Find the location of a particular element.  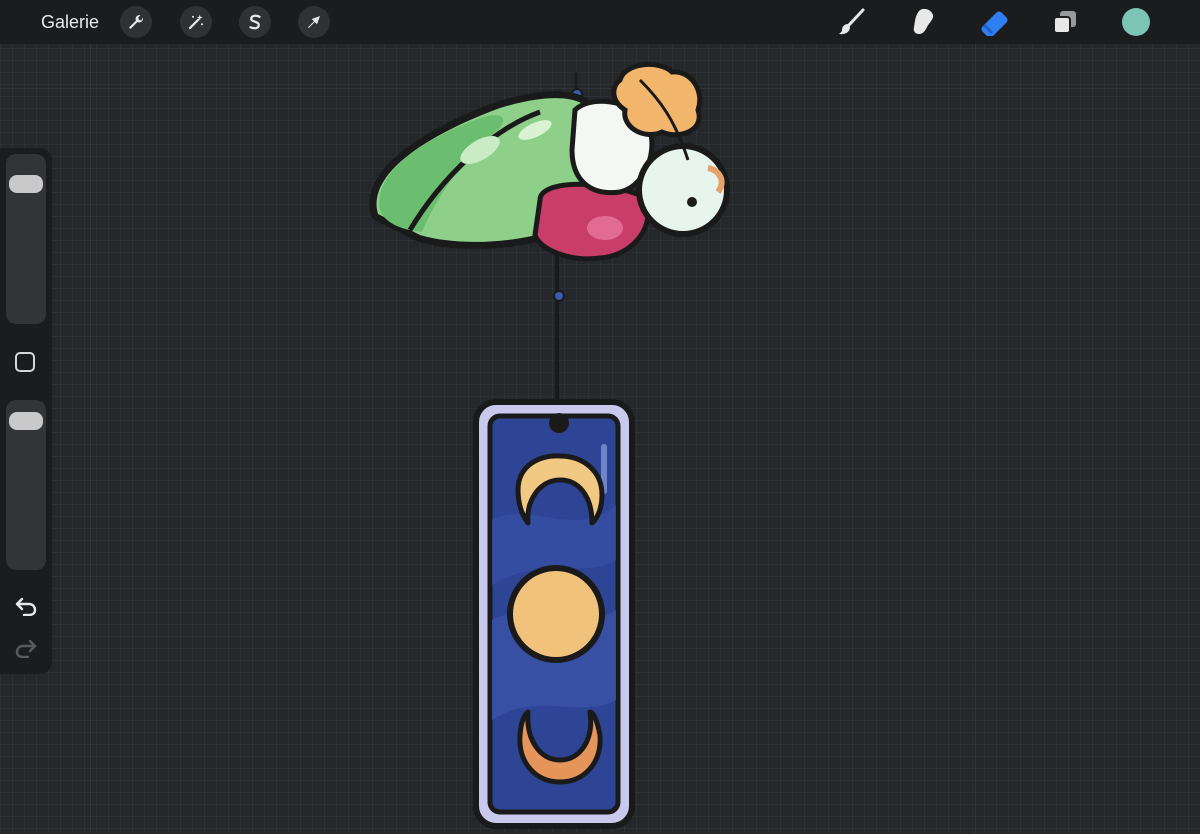

eraser-icon is located at coordinates (994, 23).